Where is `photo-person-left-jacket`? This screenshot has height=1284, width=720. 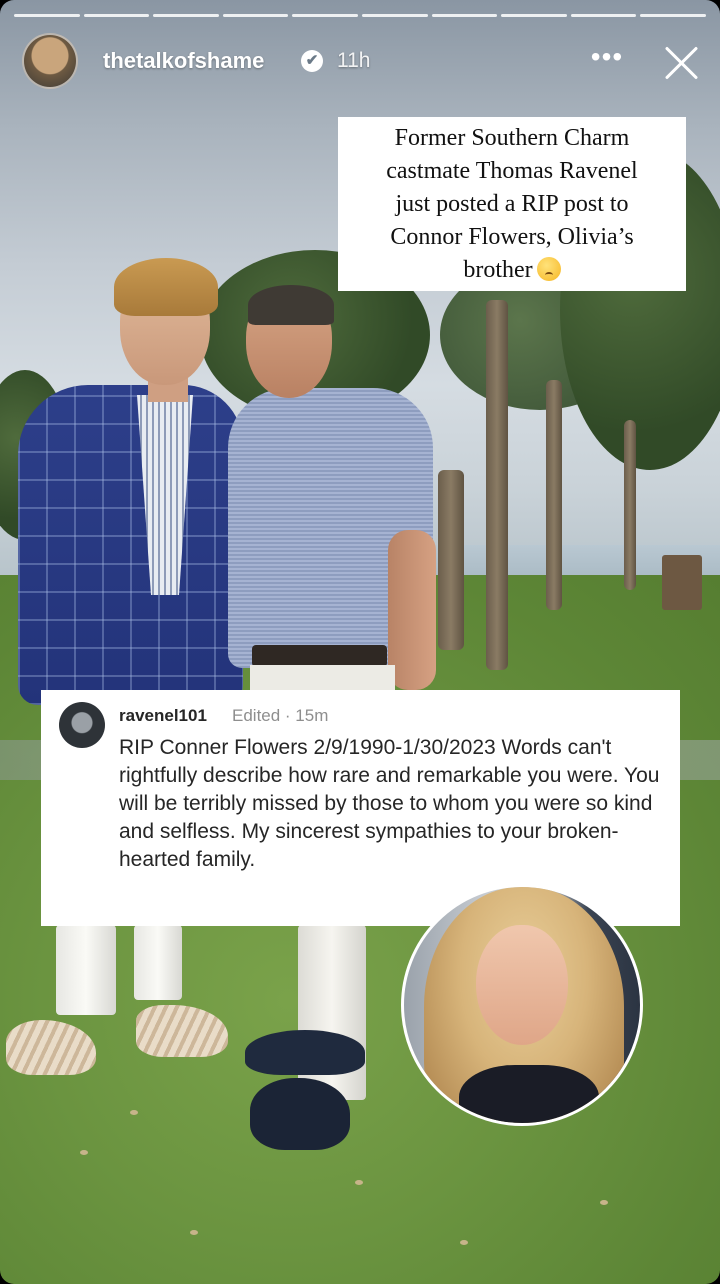
photo-person-left-jacket is located at coordinates (130, 545).